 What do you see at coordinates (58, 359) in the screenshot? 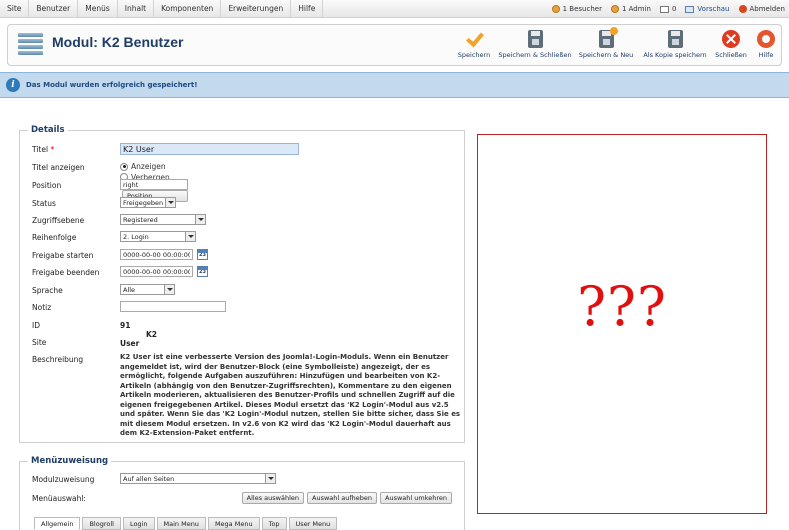
I see `description-label: Beschreibung` at bounding box center [58, 359].